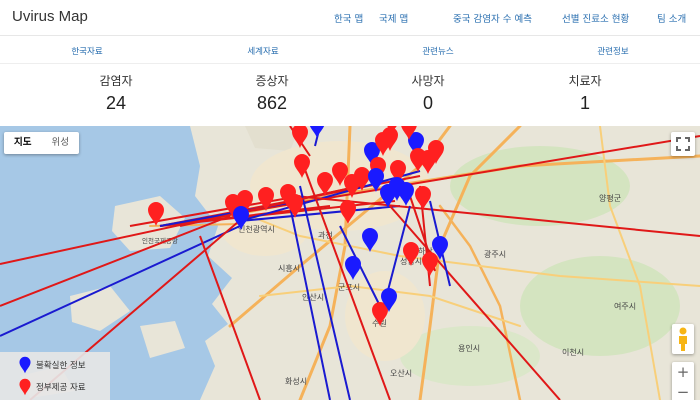 The image size is (700, 400). What do you see at coordinates (469, 348) in the screenshot?
I see `place-label: 용인시` at bounding box center [469, 348].